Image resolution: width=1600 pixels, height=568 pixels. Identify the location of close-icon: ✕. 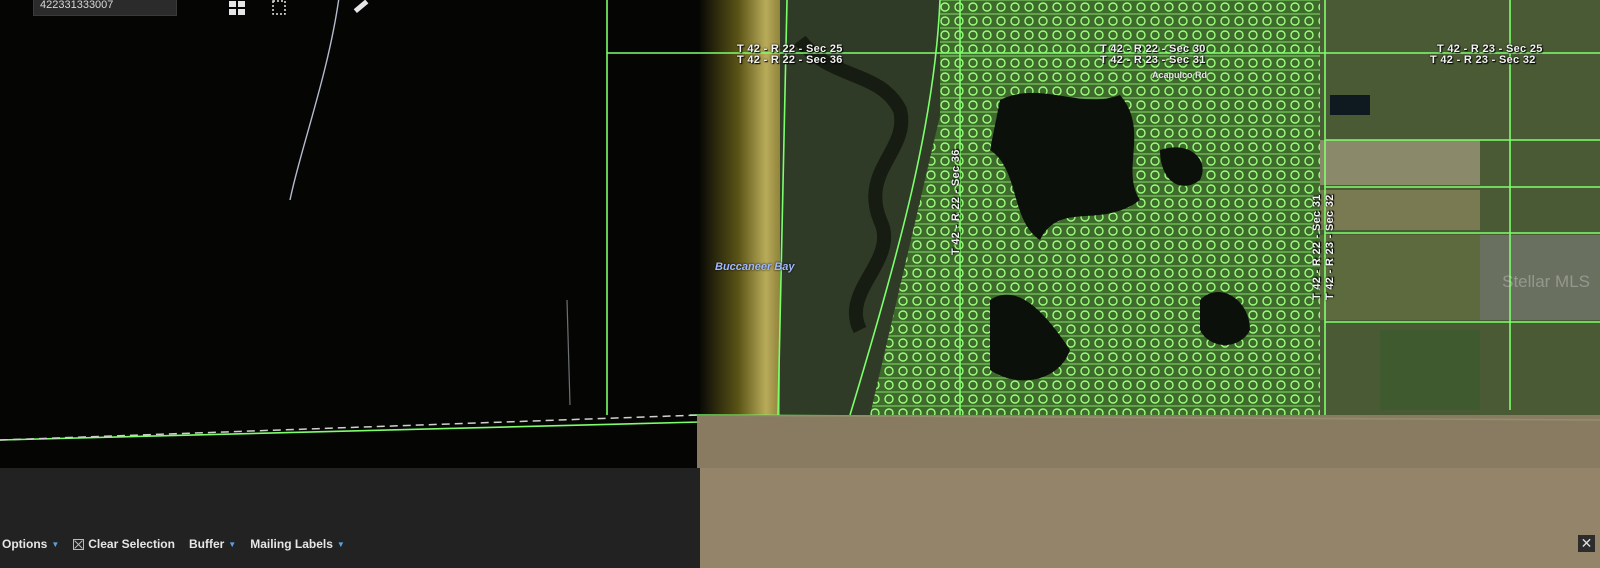
(1586, 543).